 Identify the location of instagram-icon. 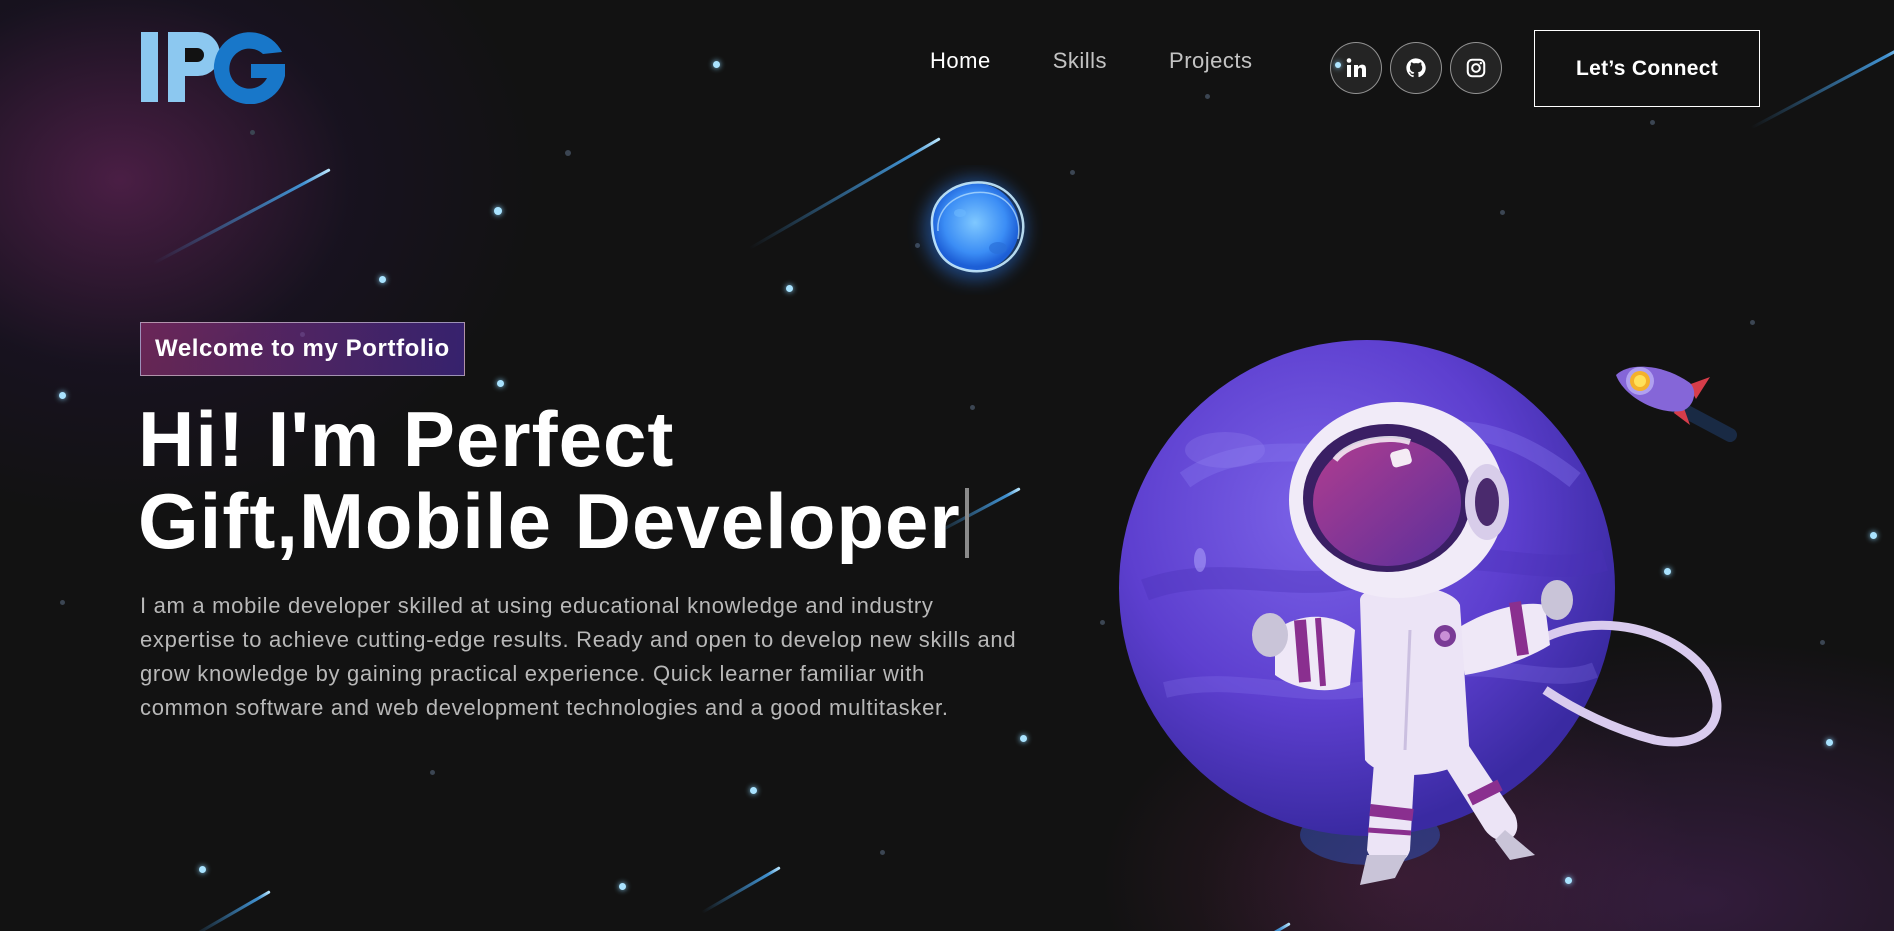
(1476, 68).